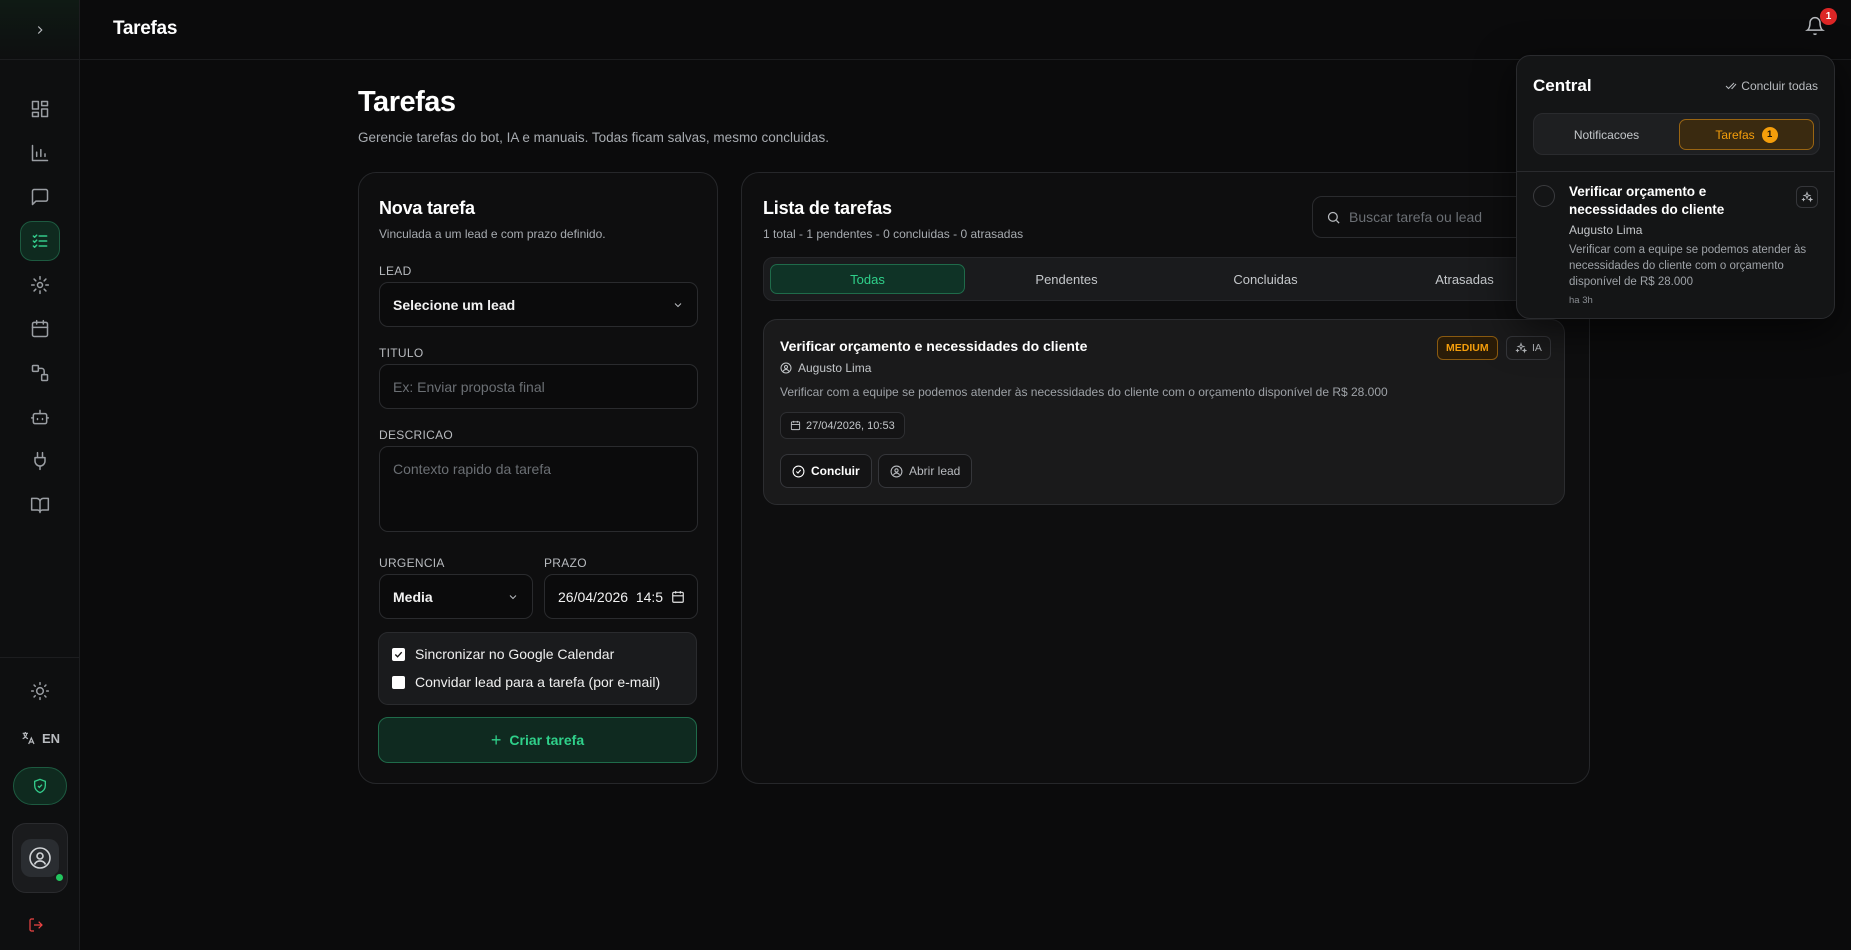 Image resolution: width=1851 pixels, height=950 pixels. I want to click on task-filter-tabs: Todas Pendentes Concluidas Atrasadas, so click(1166, 279).